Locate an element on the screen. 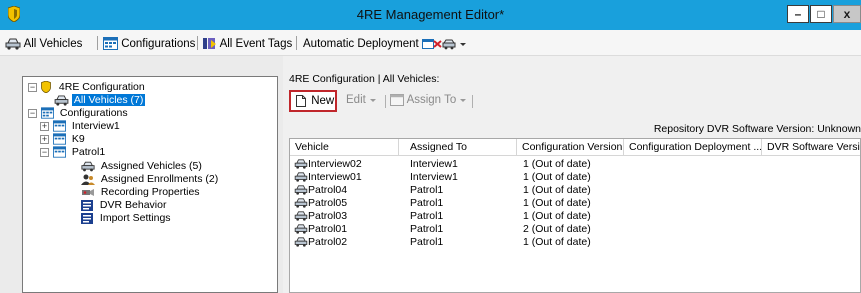  tree-item-k9: K9 is located at coordinates (69, 139).